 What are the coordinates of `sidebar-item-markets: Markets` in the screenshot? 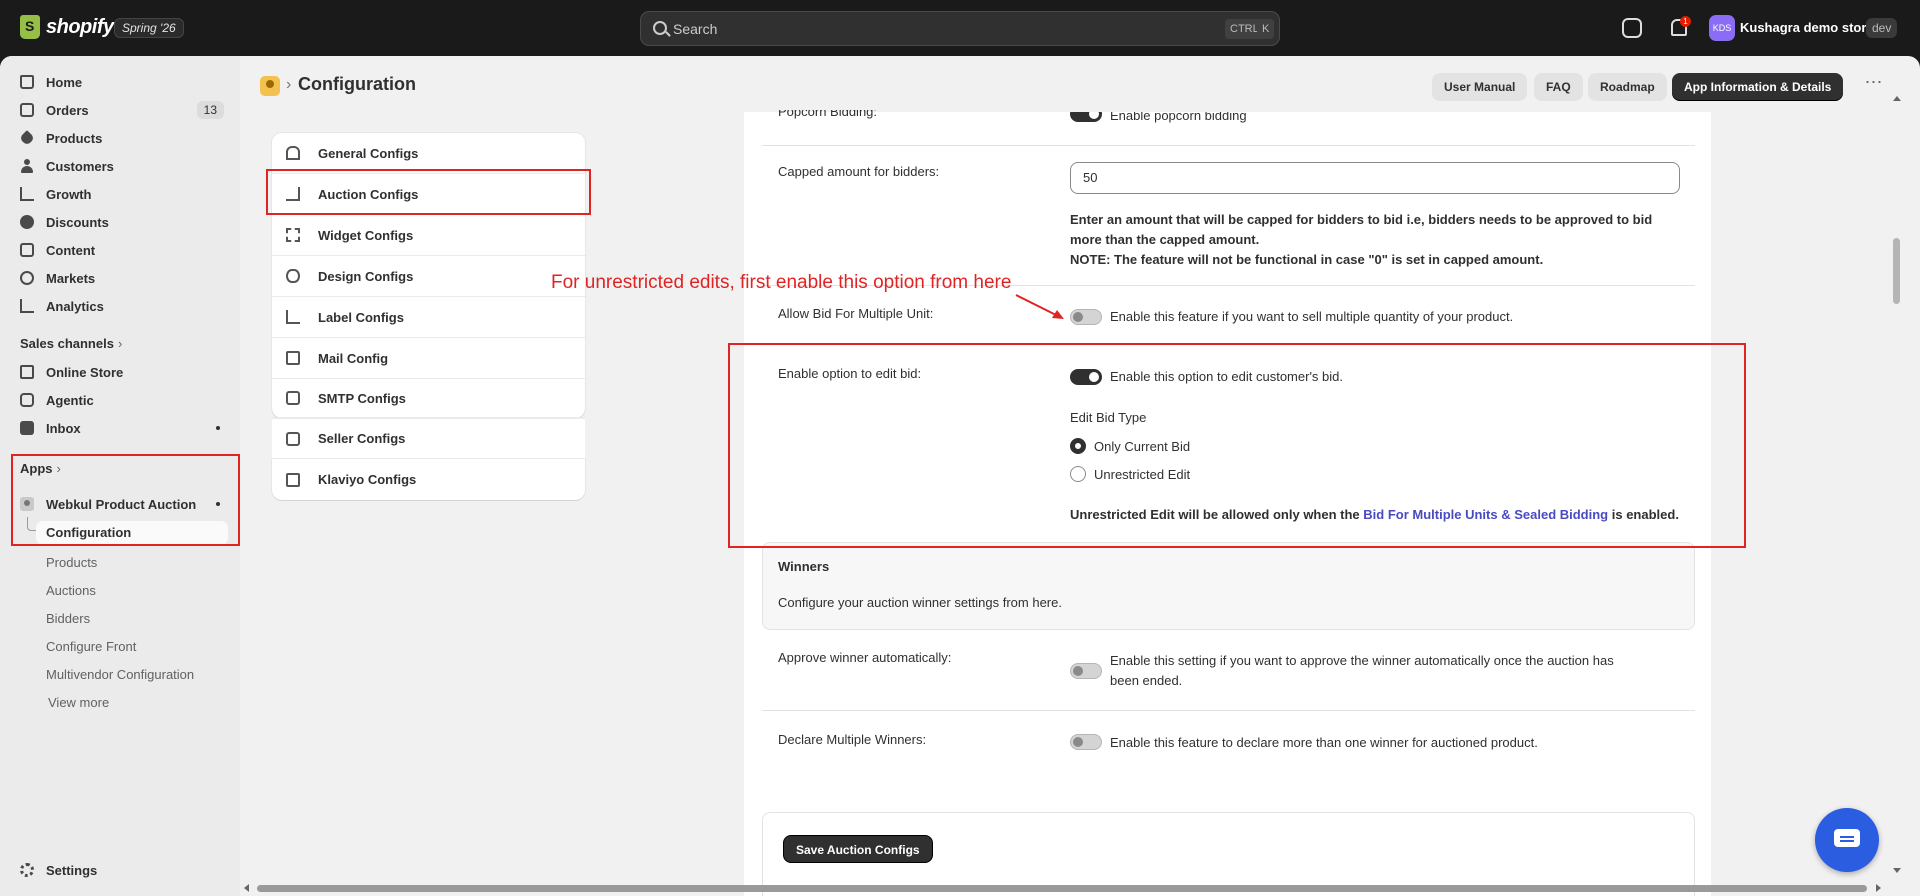 It's located at (119, 278).